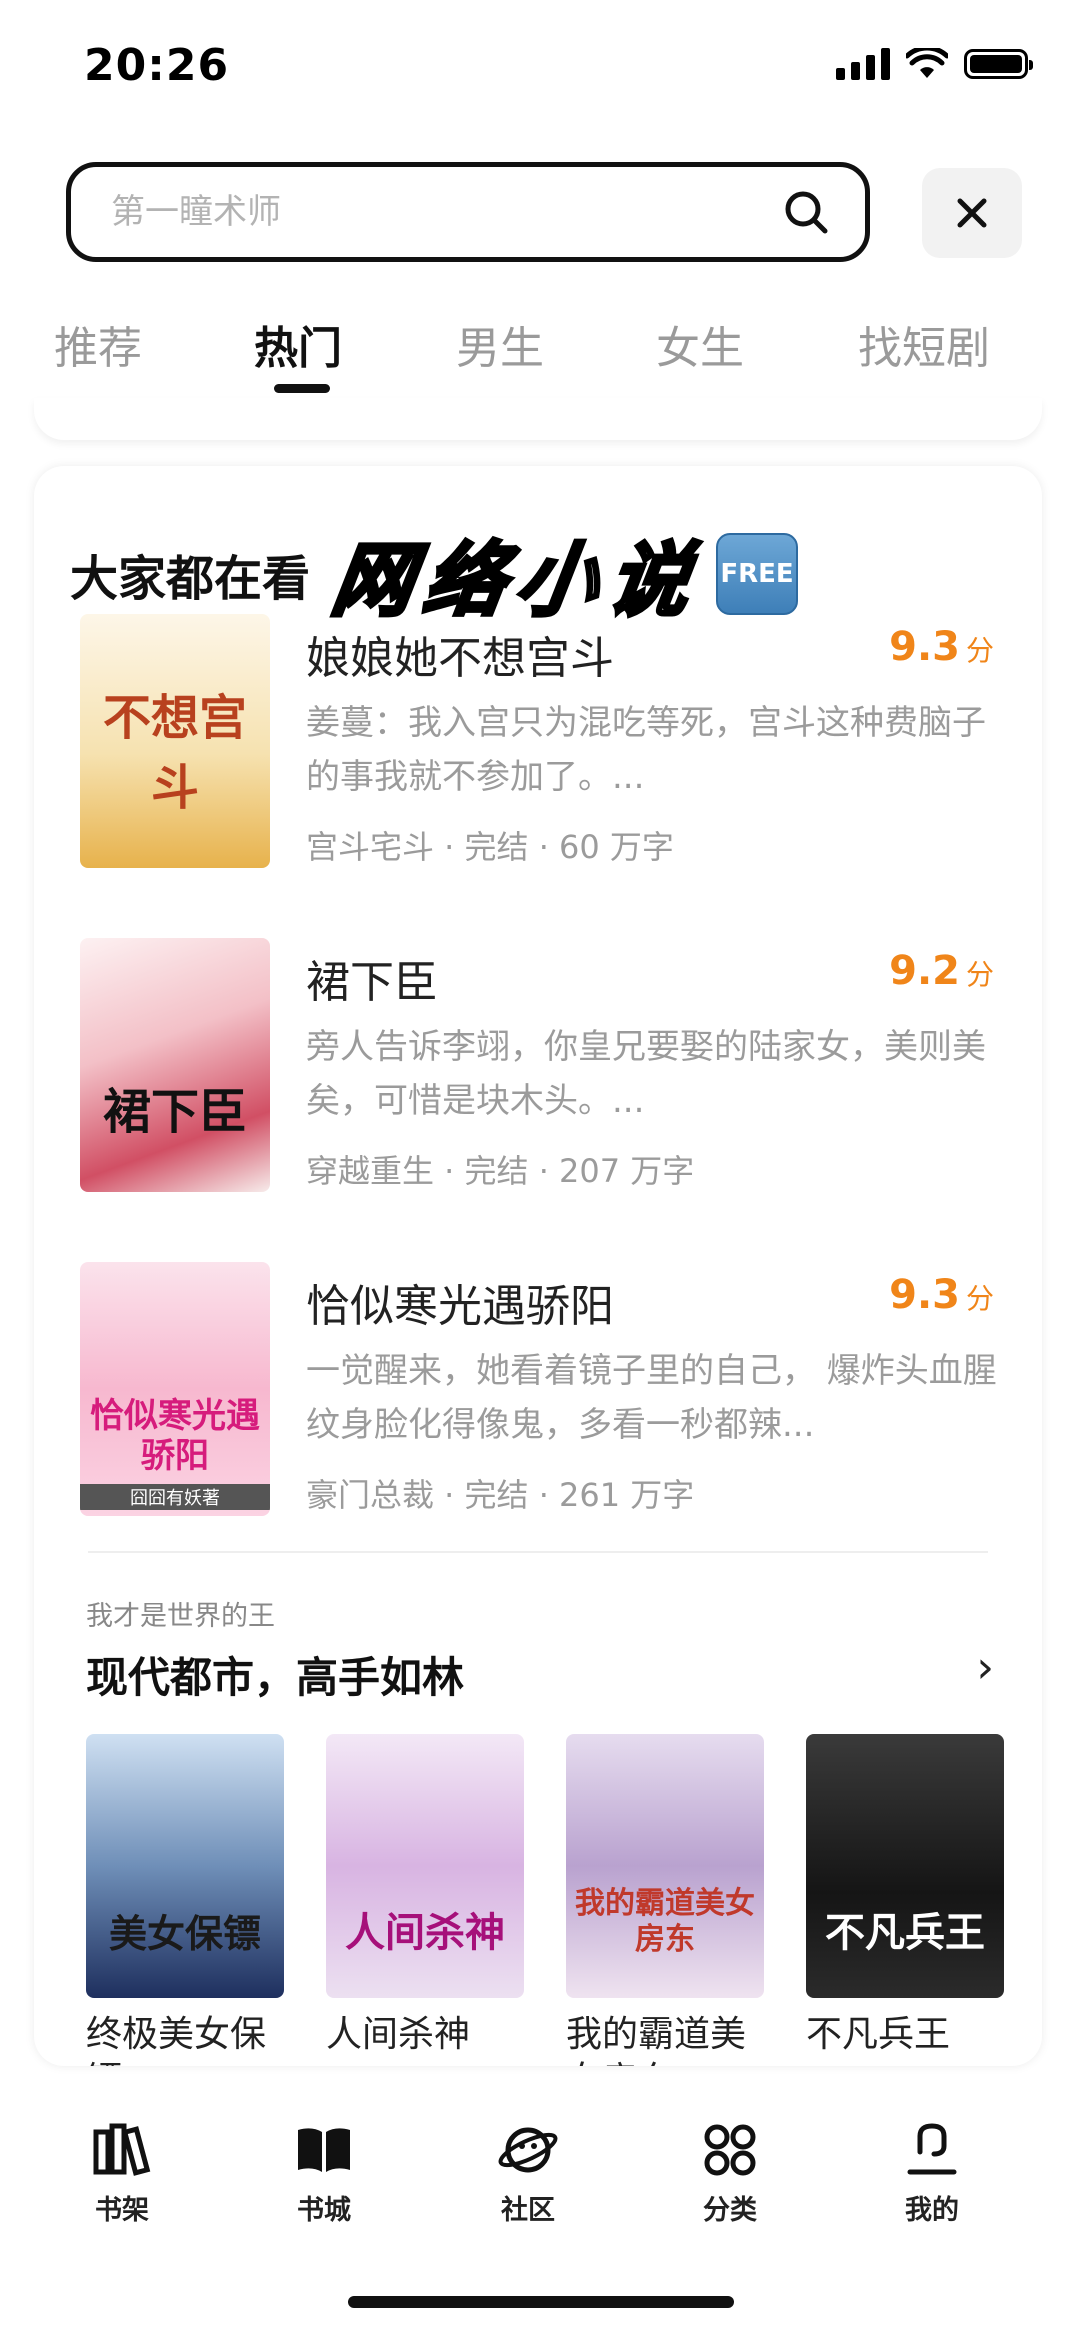 This screenshot has height=2337, width=1080. What do you see at coordinates (671, 2039) in the screenshot?
I see `grid-book-title: 我的霸道美女房东` at bounding box center [671, 2039].